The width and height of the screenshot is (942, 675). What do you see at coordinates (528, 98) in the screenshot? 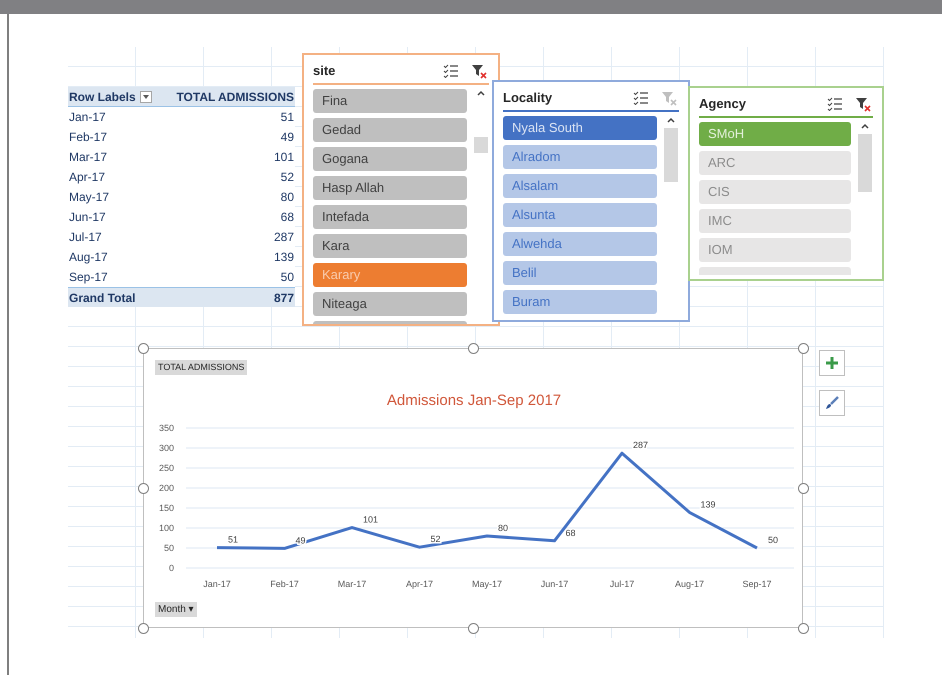
I see `slicer-title: Locality` at bounding box center [528, 98].